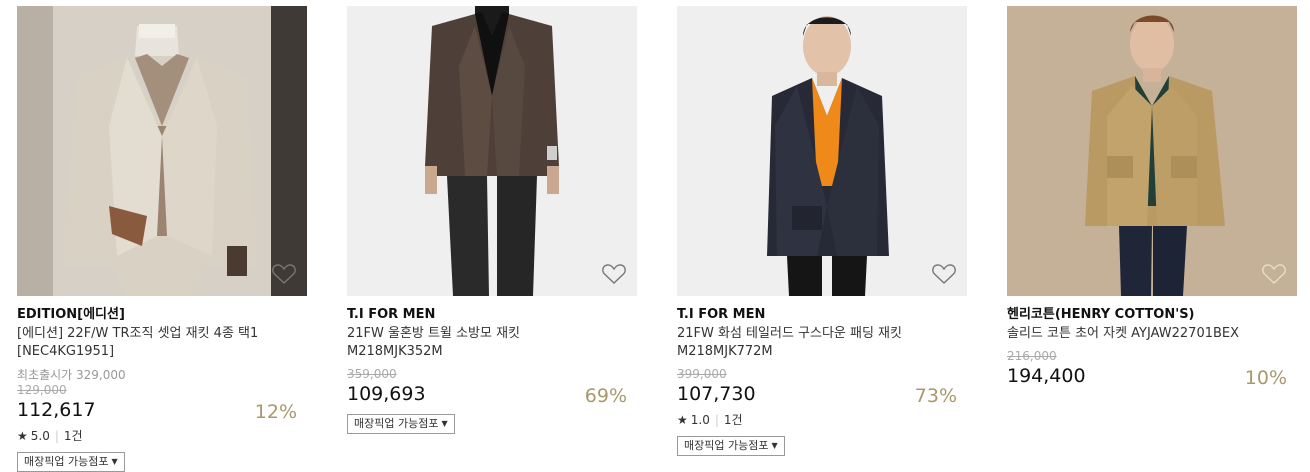  I want to click on rating-value: 1.0, so click(700, 420).